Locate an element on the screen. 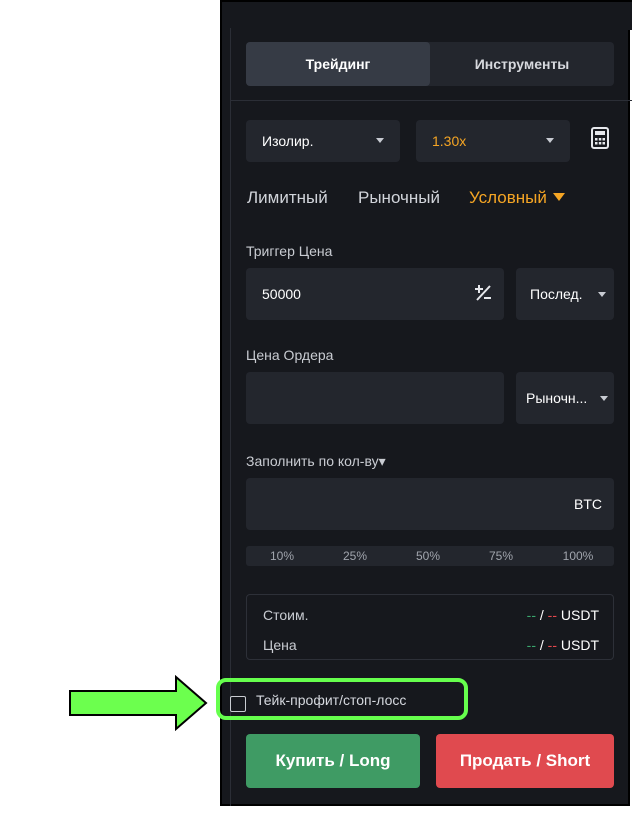 This screenshot has height=816, width=640. percentage-slider: 10% 25% 50% 75% 100% is located at coordinates (430, 556).